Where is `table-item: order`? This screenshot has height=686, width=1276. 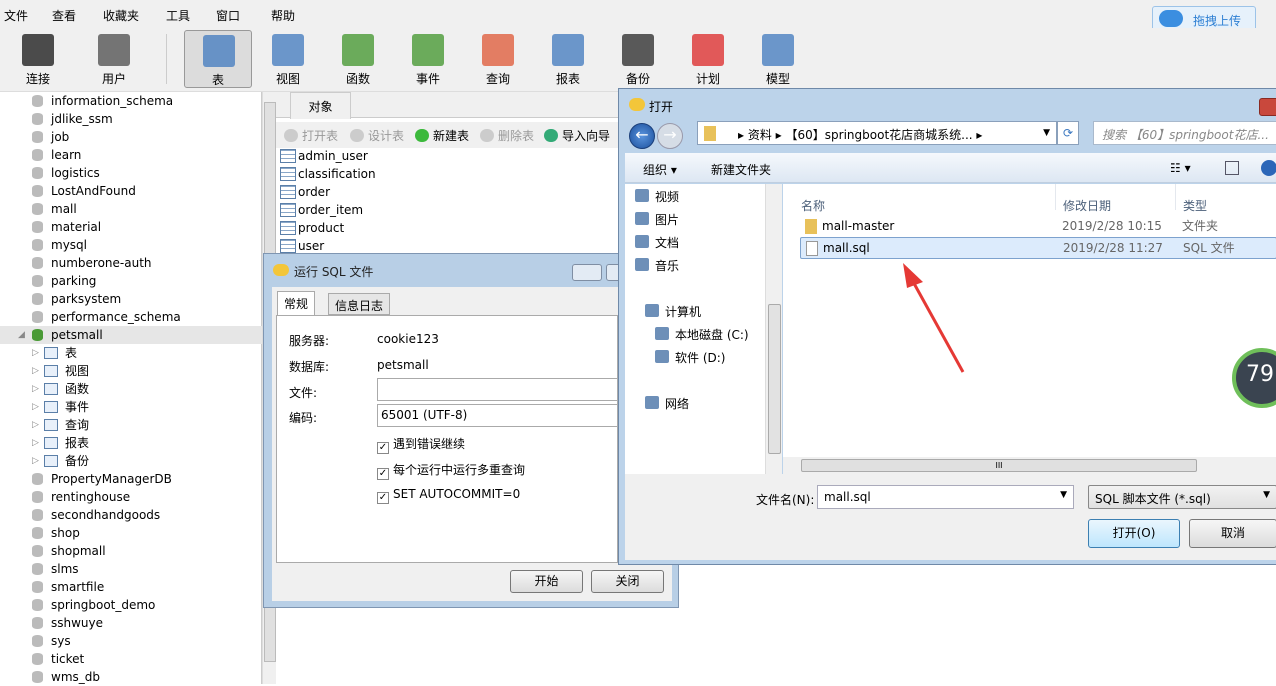 table-item: order is located at coordinates (305, 192).